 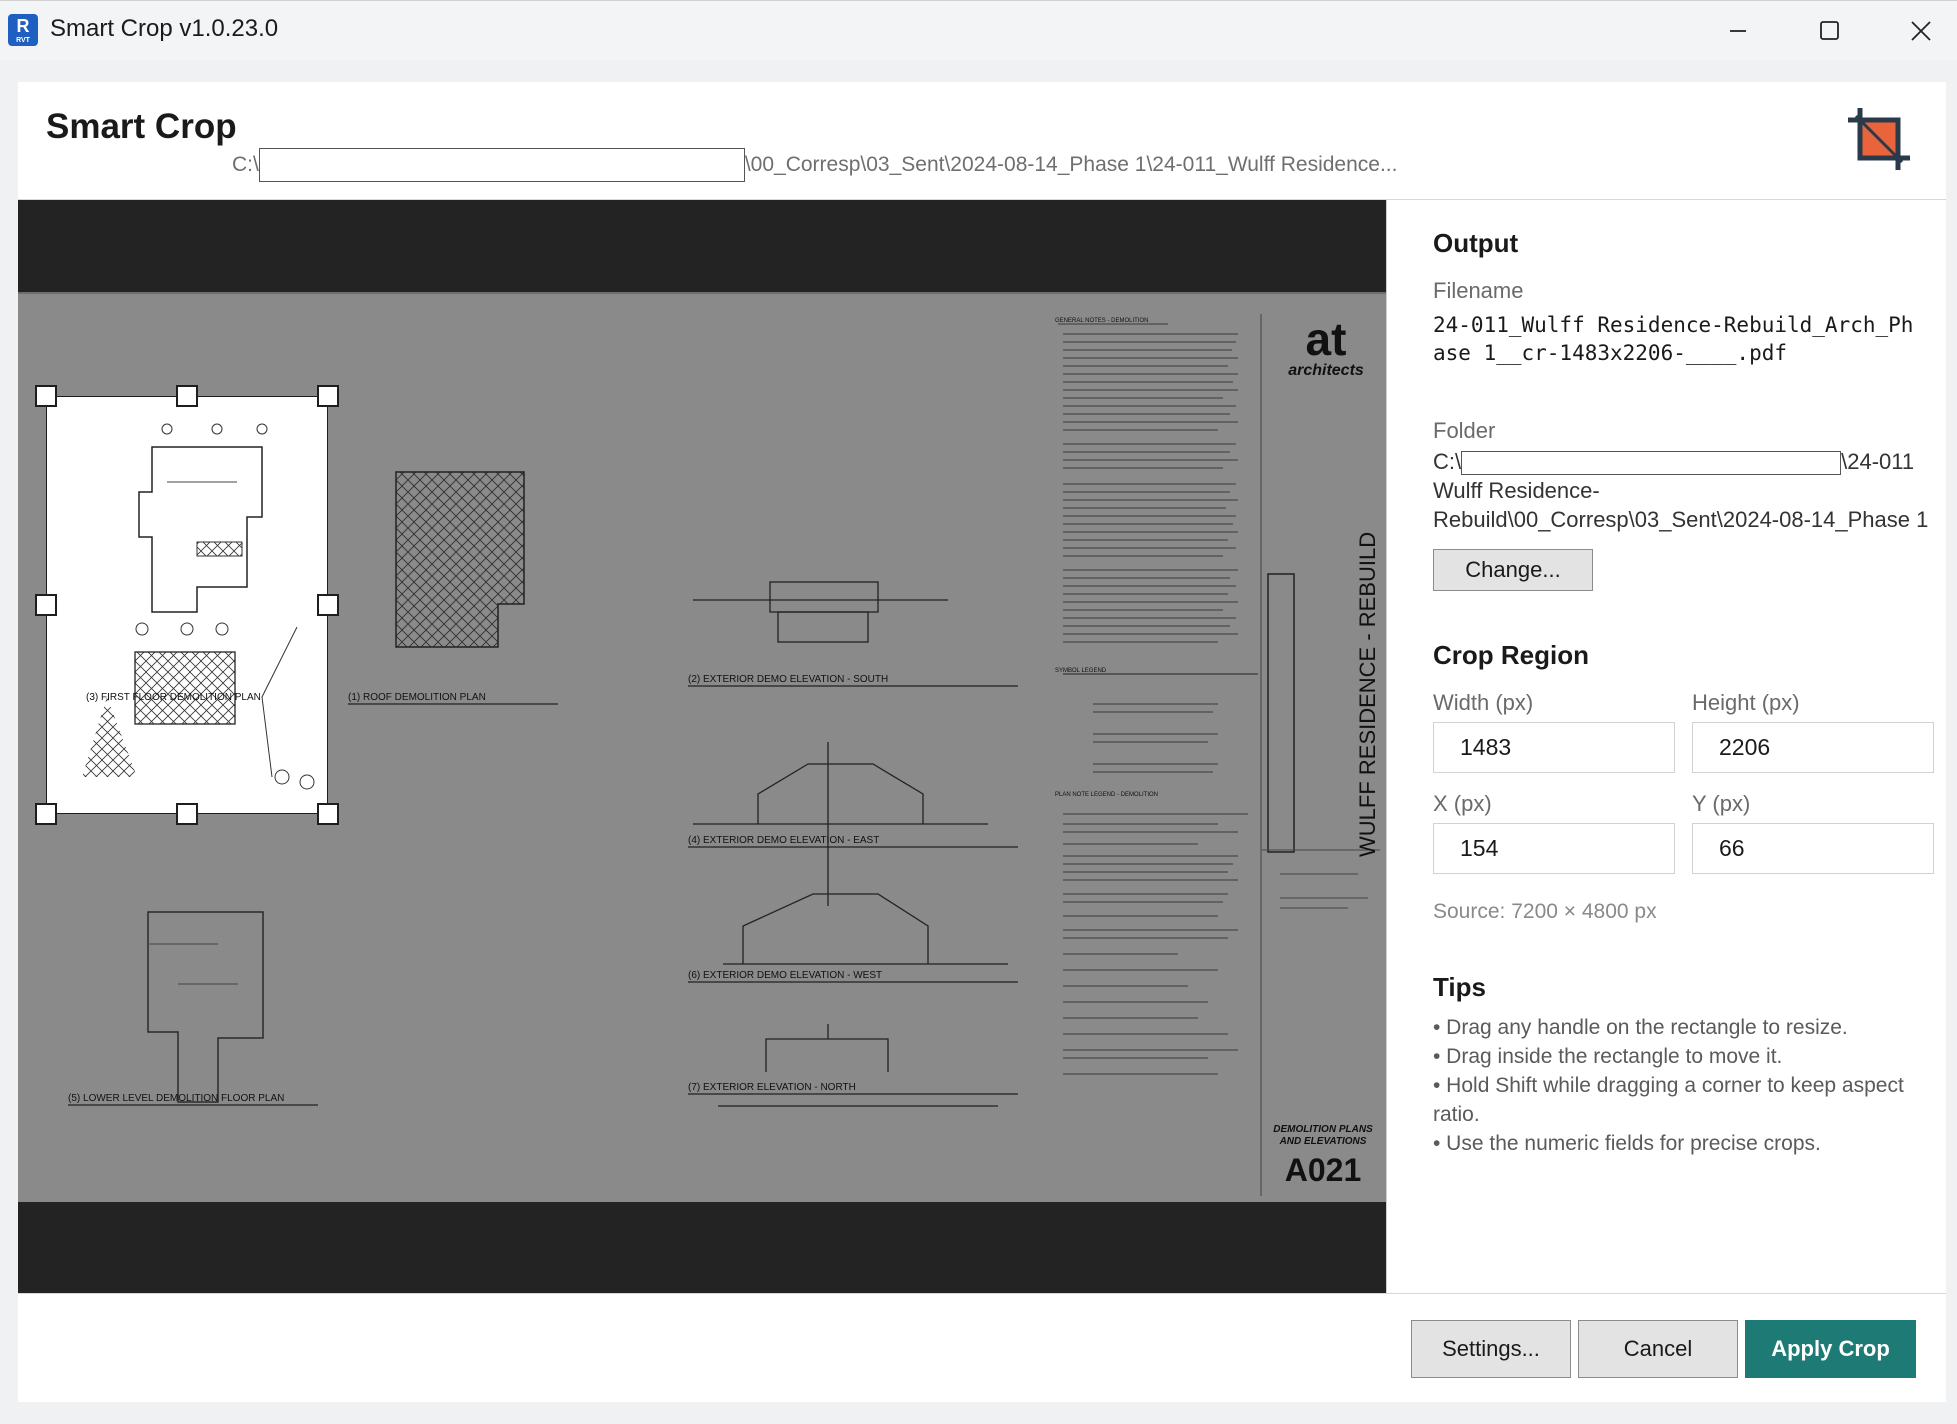 I want to click on redacted-folder-segment, so click(x=1651, y=463).